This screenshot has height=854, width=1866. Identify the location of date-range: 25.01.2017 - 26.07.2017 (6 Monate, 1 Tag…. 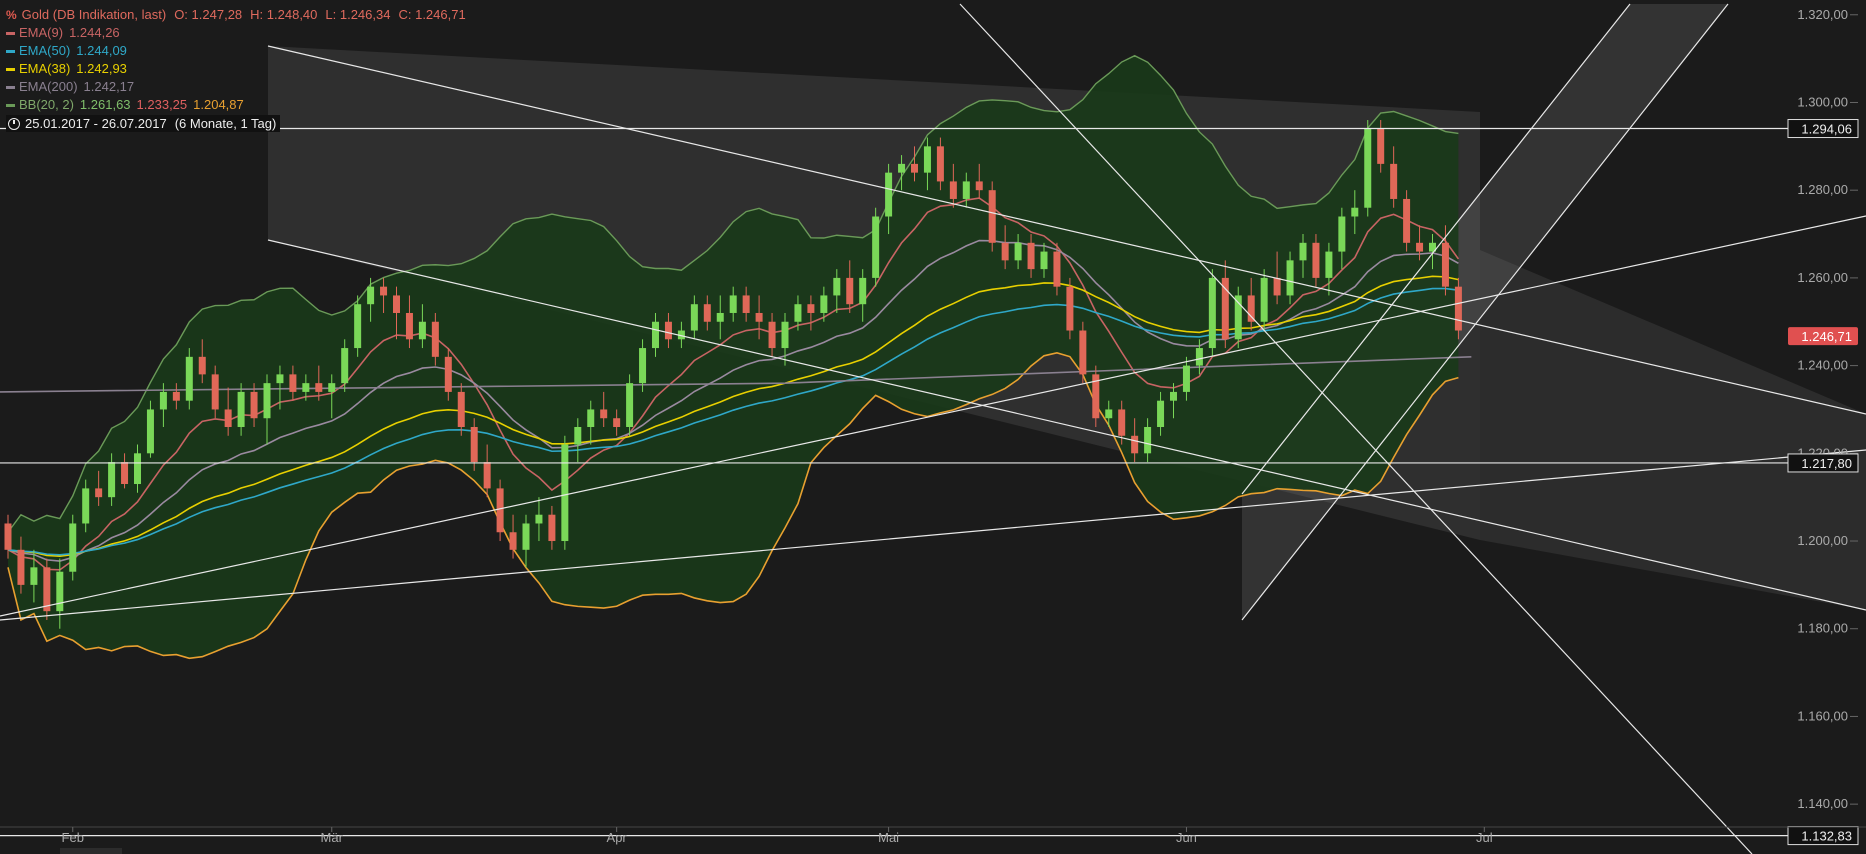
(143, 123).